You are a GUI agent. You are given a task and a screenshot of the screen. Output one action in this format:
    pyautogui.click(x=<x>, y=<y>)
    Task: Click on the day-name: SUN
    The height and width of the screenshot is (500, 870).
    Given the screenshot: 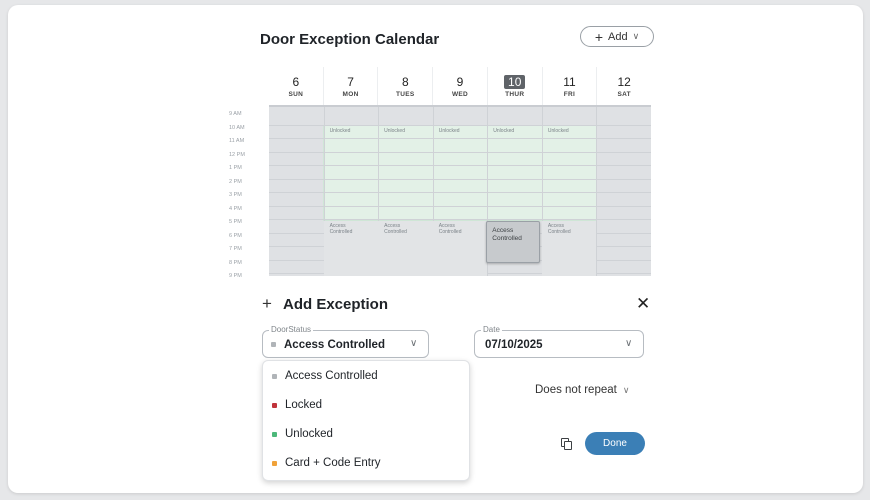 What is the action you would take?
    pyautogui.click(x=296, y=94)
    